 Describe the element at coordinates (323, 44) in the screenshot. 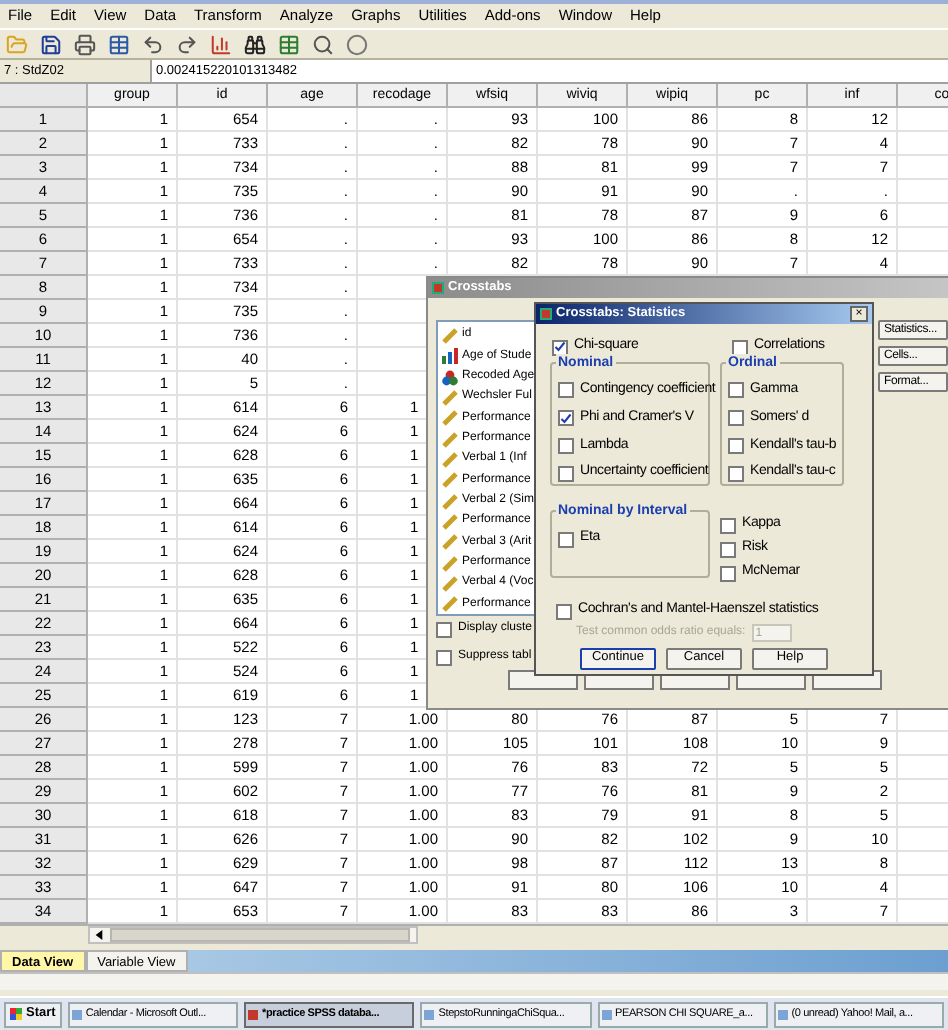

I see `search-icon` at that location.